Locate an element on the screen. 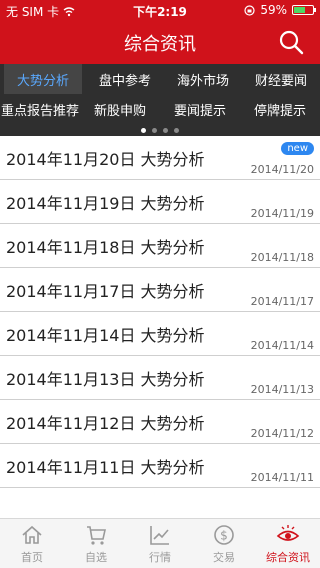 The height and width of the screenshot is (568, 320). tab-label: 交易 is located at coordinates (224, 557).